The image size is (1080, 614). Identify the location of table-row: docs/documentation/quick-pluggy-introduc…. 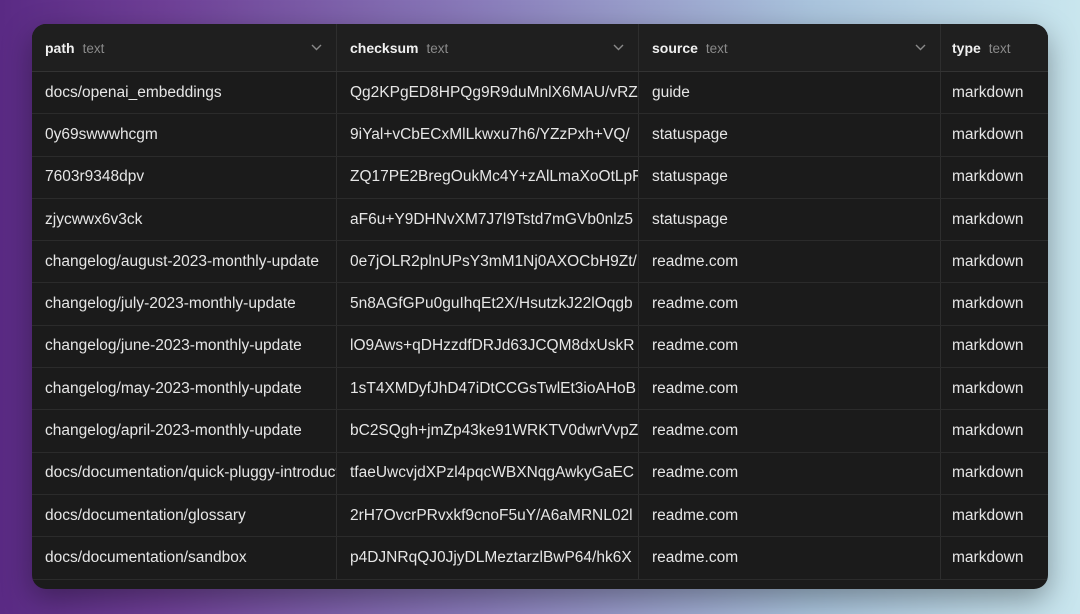
(540, 473).